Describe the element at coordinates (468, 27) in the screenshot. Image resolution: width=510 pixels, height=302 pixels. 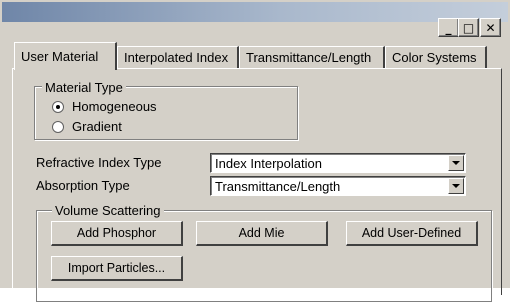
I see `maximize-icon: □` at that location.